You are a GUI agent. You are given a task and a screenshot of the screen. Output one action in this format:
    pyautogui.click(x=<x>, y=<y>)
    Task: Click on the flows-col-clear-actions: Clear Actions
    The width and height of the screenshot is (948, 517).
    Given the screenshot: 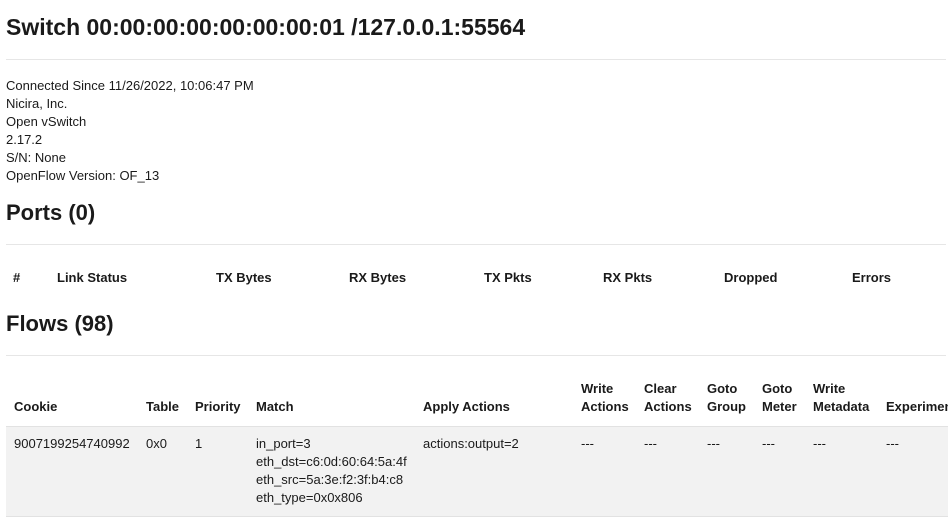 What is the action you would take?
    pyautogui.click(x=668, y=397)
    